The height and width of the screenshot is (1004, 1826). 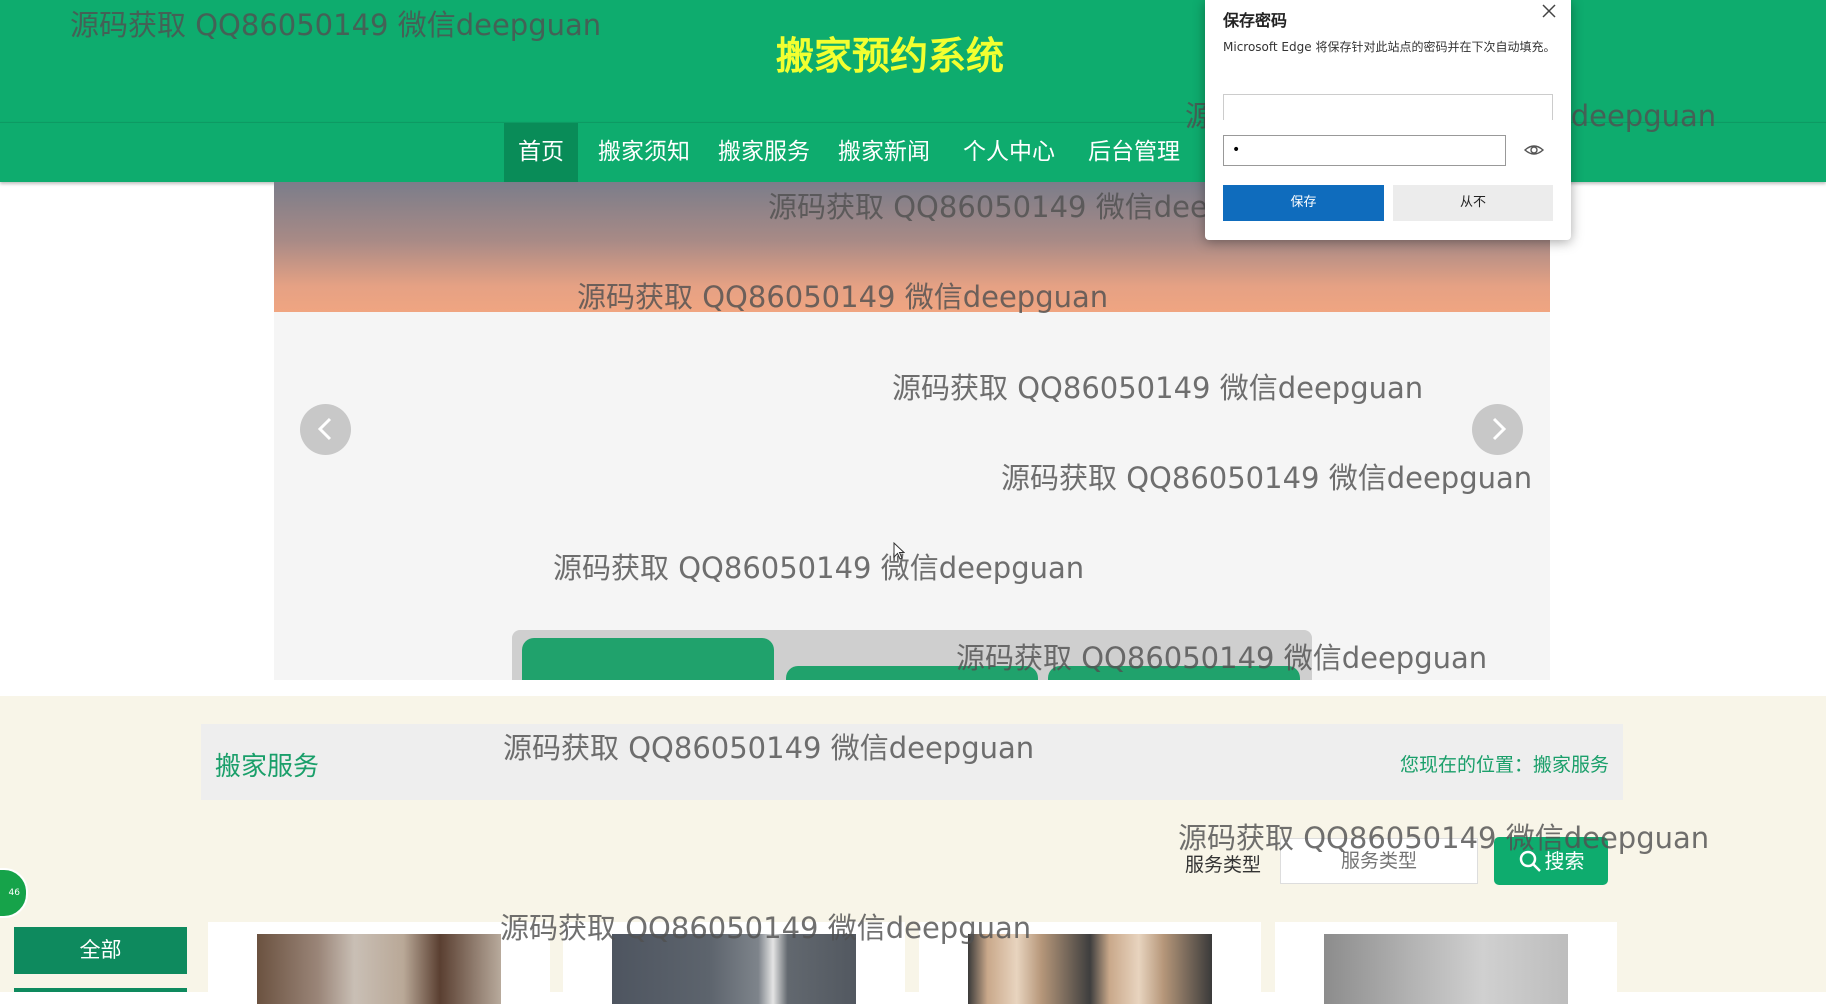 I want to click on nav-item-news: 搬家新闻, so click(x=884, y=152).